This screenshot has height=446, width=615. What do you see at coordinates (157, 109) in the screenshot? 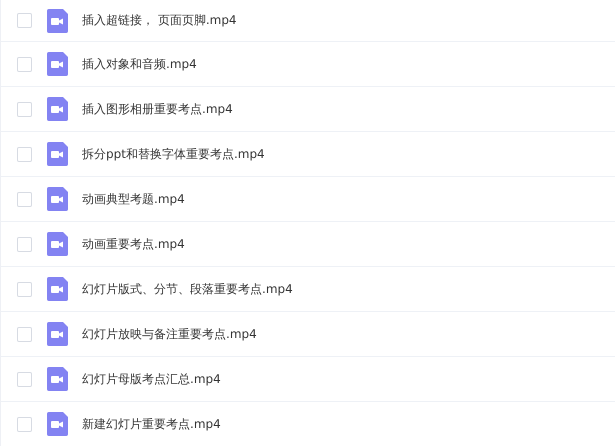
I see `file-name: 插入图形相册重要考点.mp4` at bounding box center [157, 109].